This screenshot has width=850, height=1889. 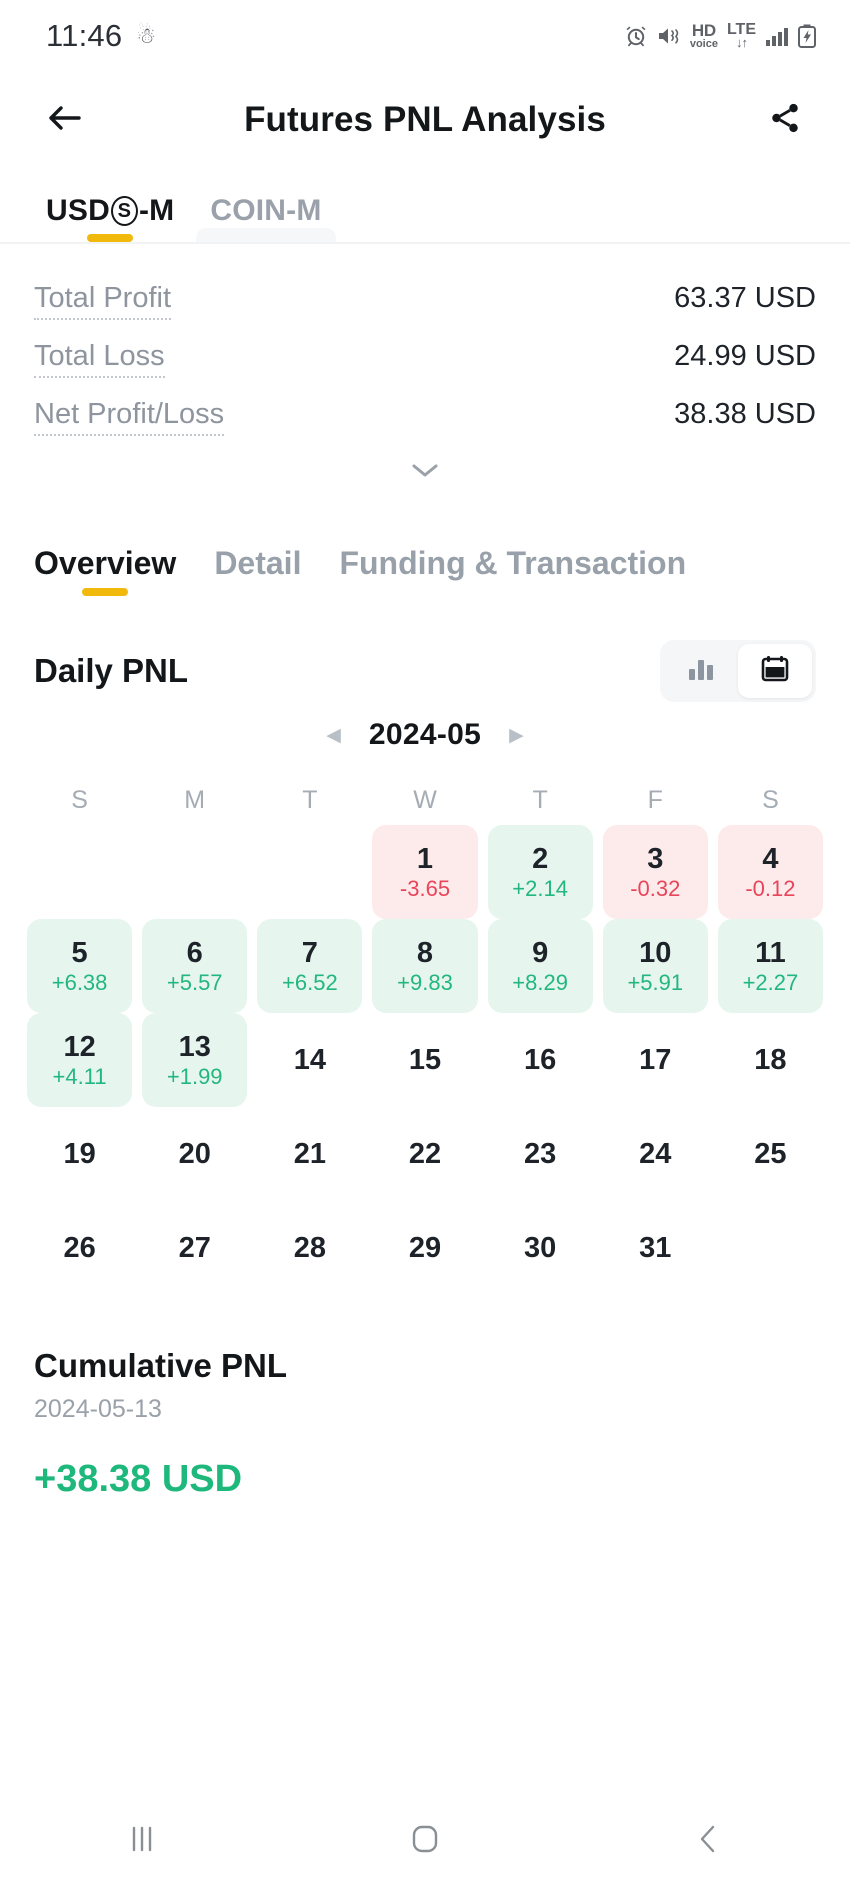 I want to click on expand-summary-button, so click(x=425, y=468).